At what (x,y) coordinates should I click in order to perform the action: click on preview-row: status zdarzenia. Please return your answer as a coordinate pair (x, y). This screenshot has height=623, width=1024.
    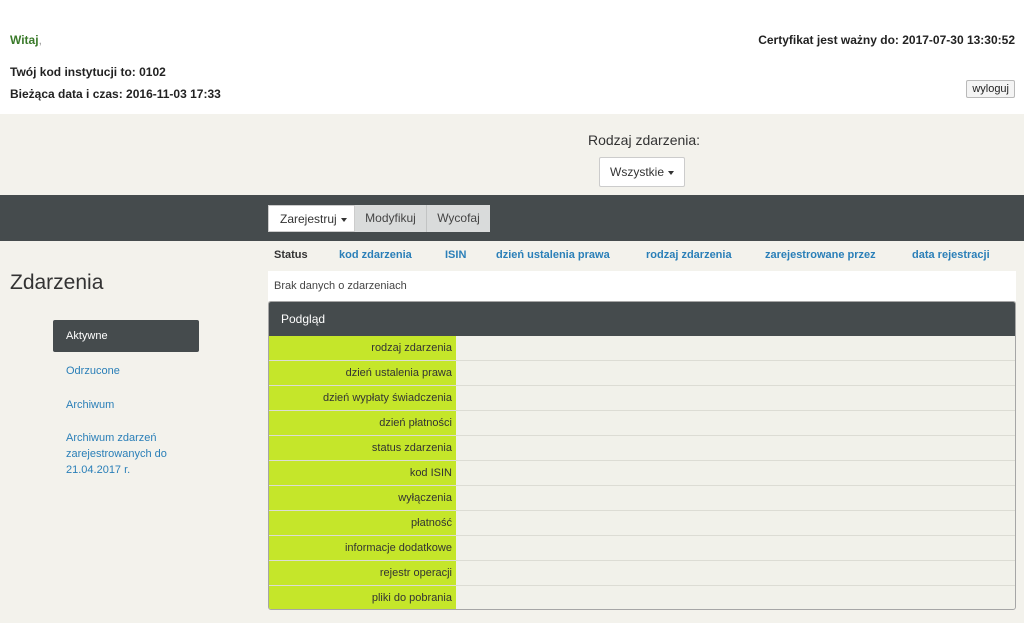
    Looking at the image, I should click on (642, 448).